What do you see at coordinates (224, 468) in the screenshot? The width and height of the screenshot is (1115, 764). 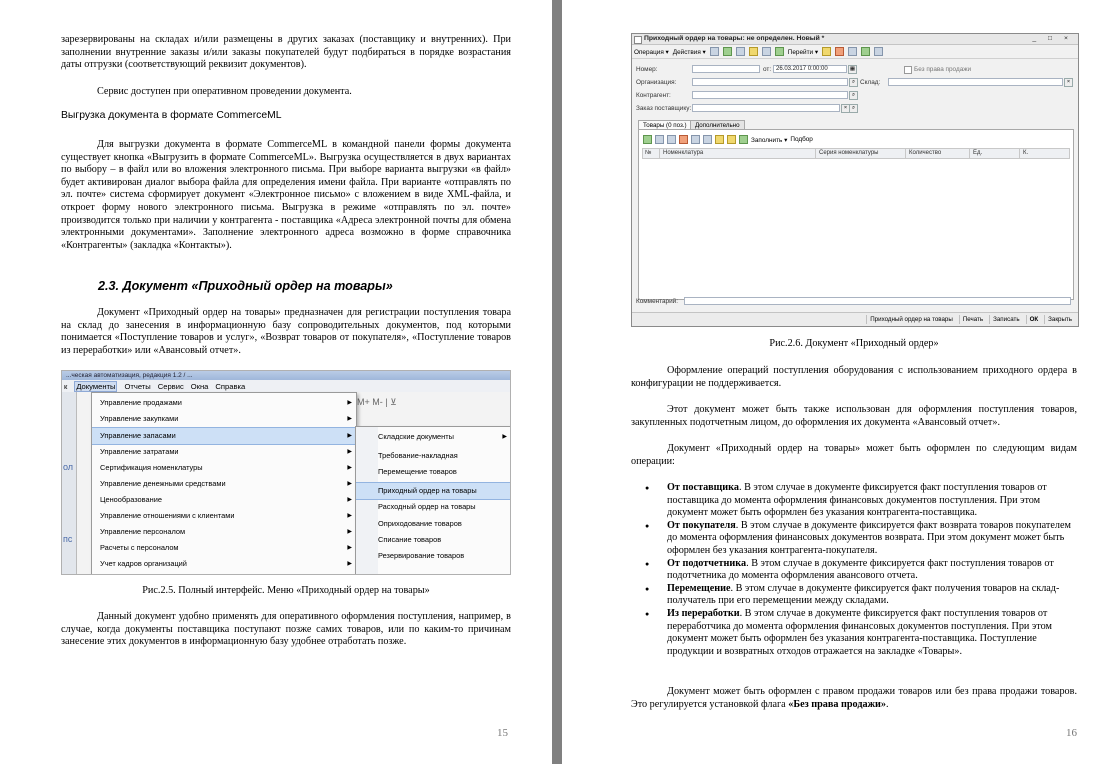 I see `submenu-item: Сертификация номенклатуры ▶` at bounding box center [224, 468].